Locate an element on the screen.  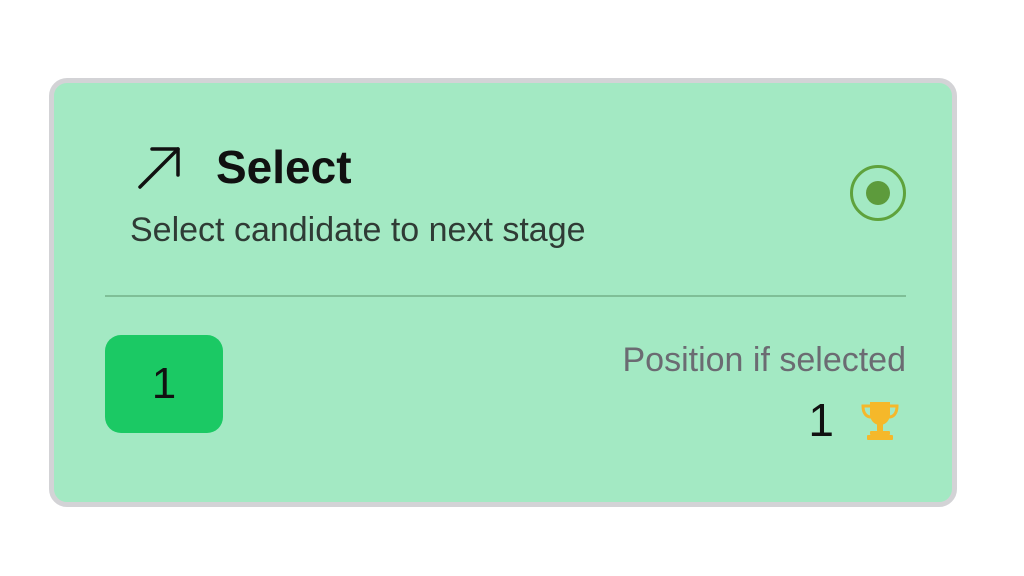
select-radio-button is located at coordinates (878, 193).